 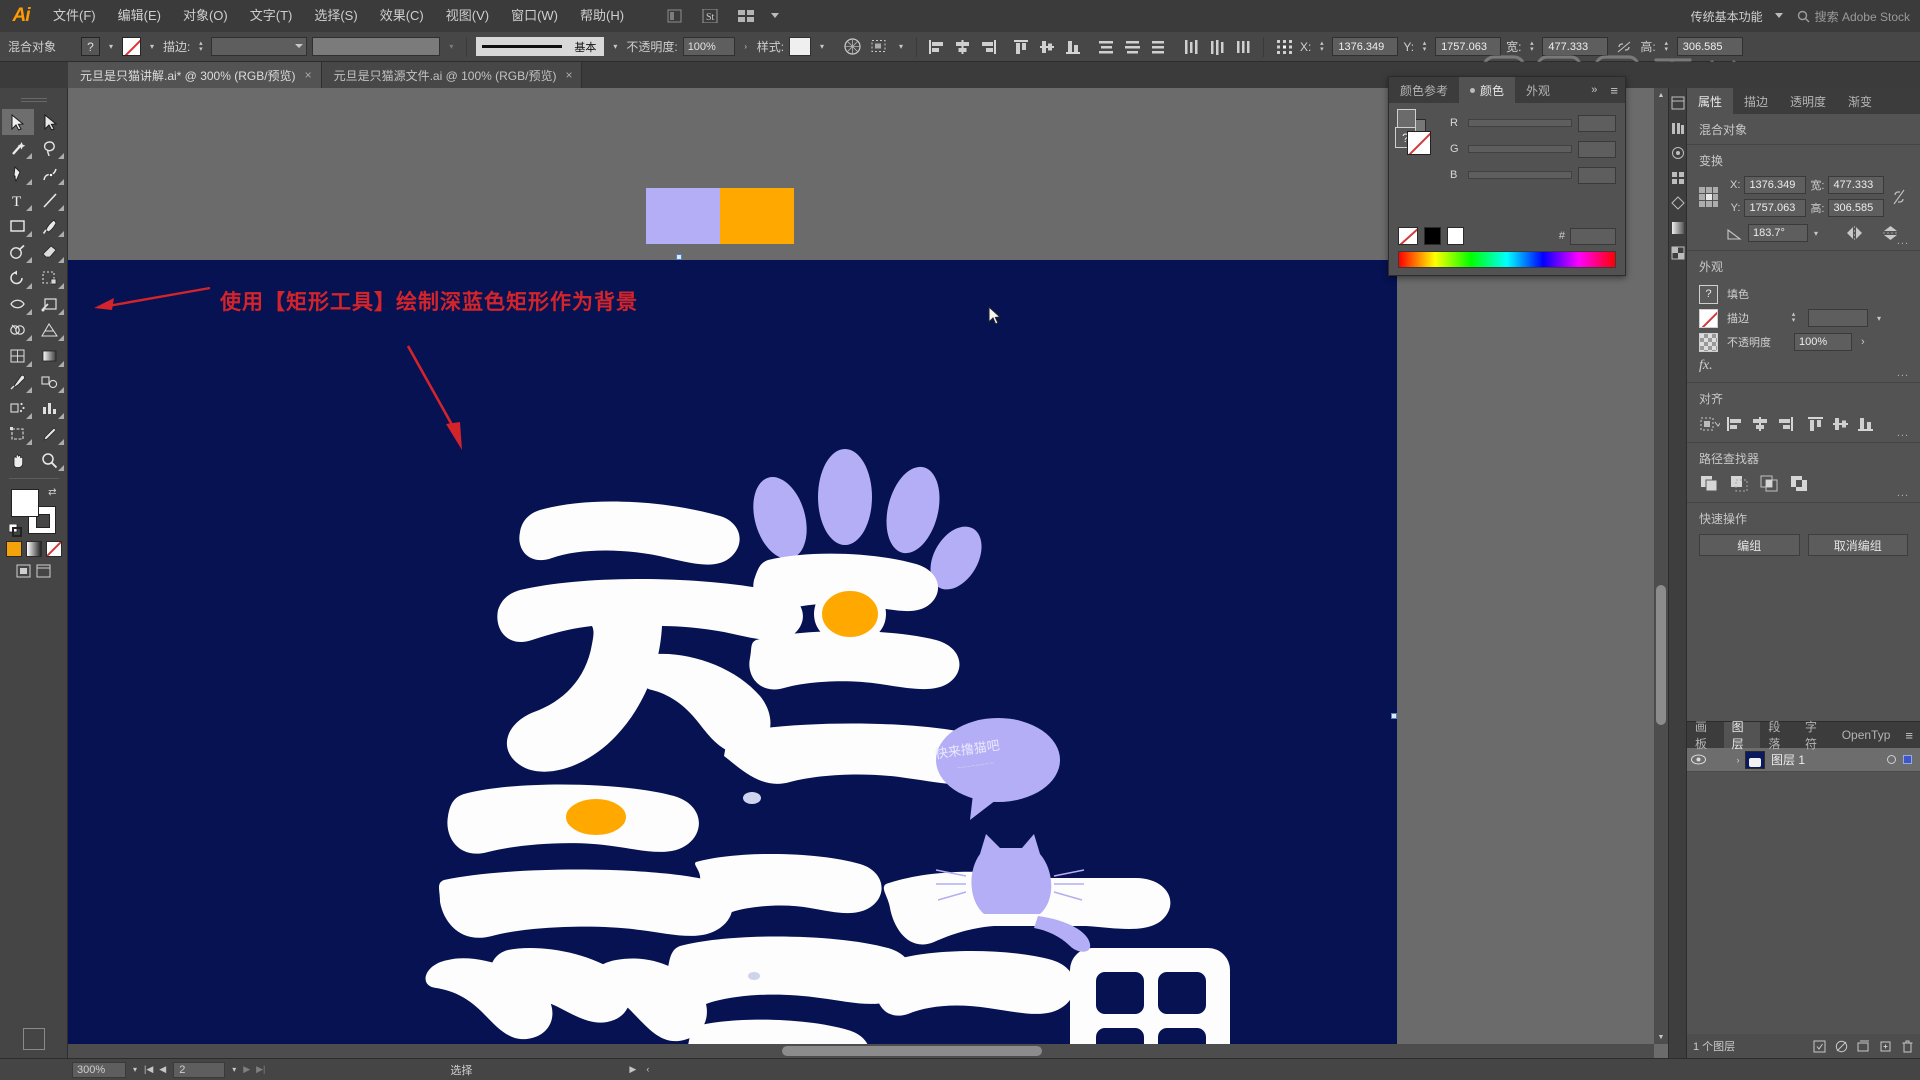 What do you see at coordinates (708, 46) in the screenshot?
I see `opacity-field: 100%` at bounding box center [708, 46].